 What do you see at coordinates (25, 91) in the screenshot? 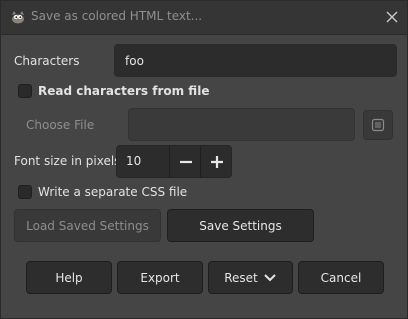
I see `read-from-file-checkbox` at bounding box center [25, 91].